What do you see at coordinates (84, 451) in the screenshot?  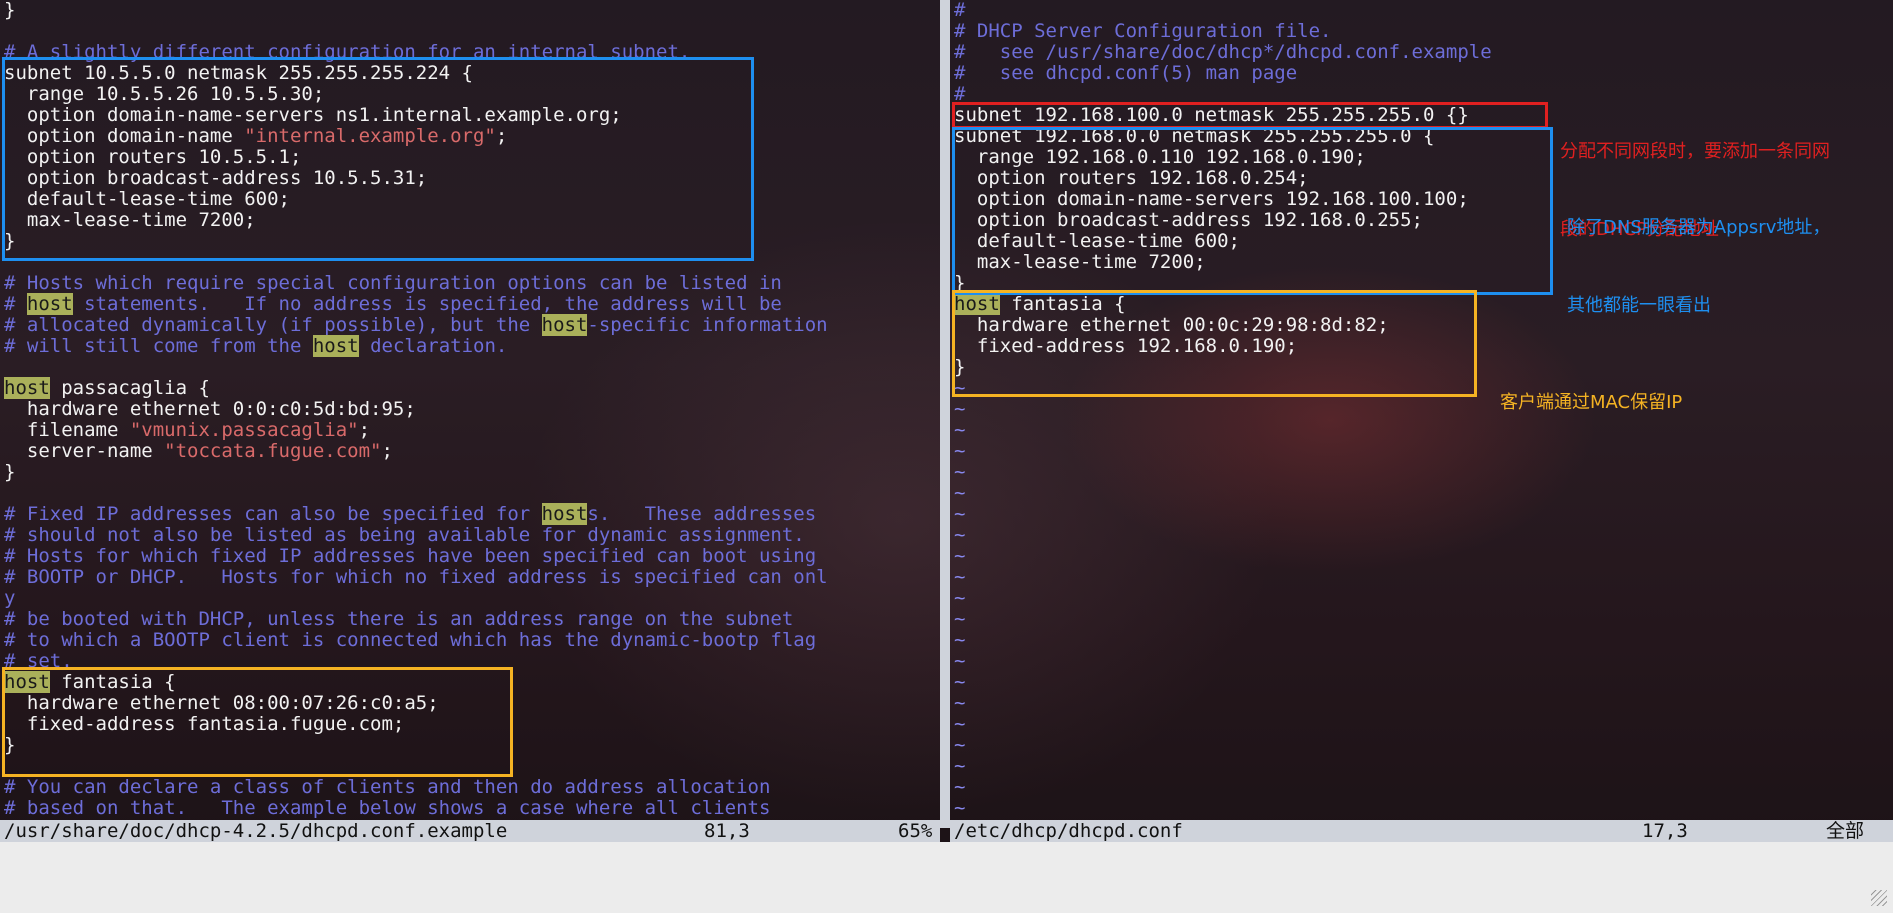 I see `code-token: server-name` at bounding box center [84, 451].